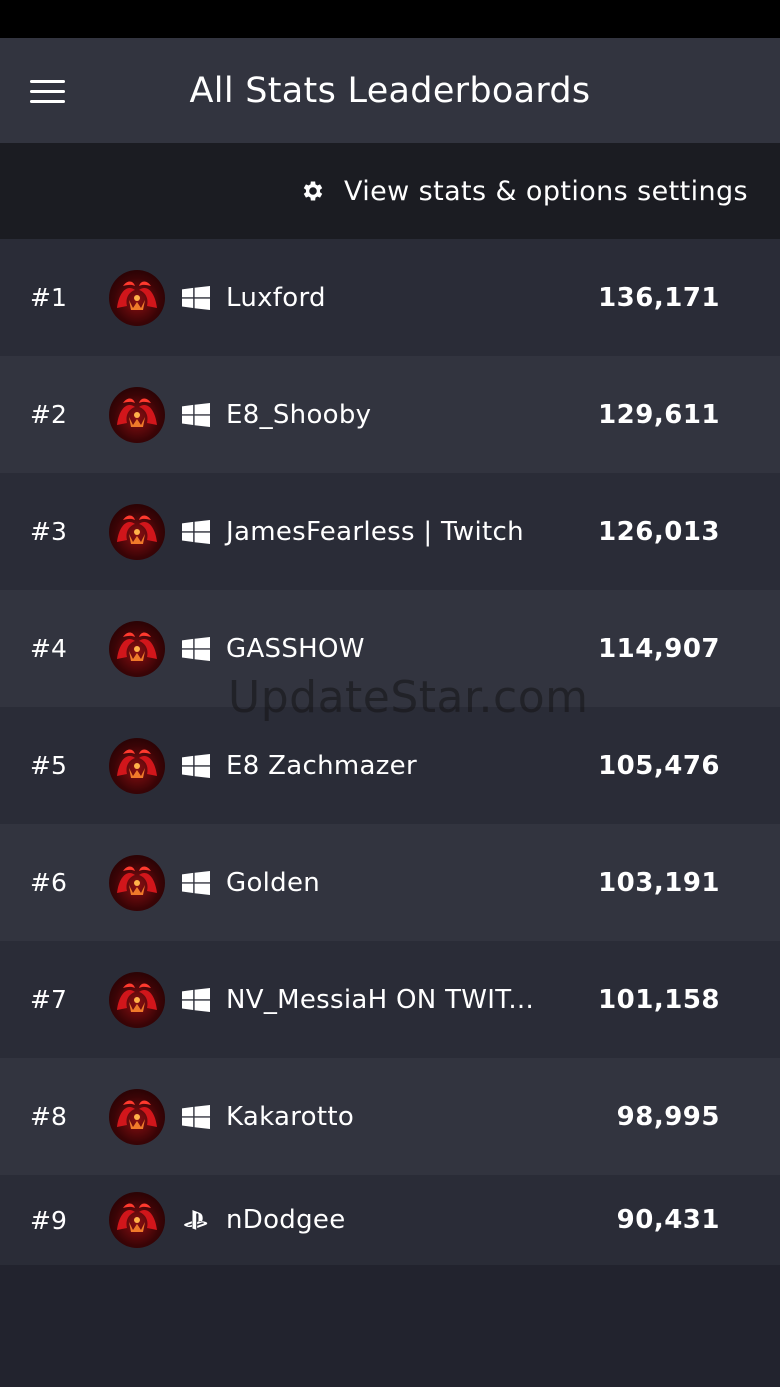  I want to click on player-score: 103,191, so click(659, 882).